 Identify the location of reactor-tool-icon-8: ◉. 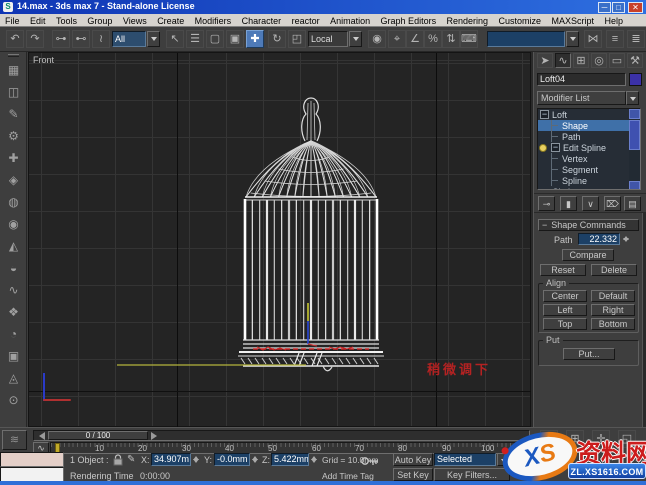
(13, 224).